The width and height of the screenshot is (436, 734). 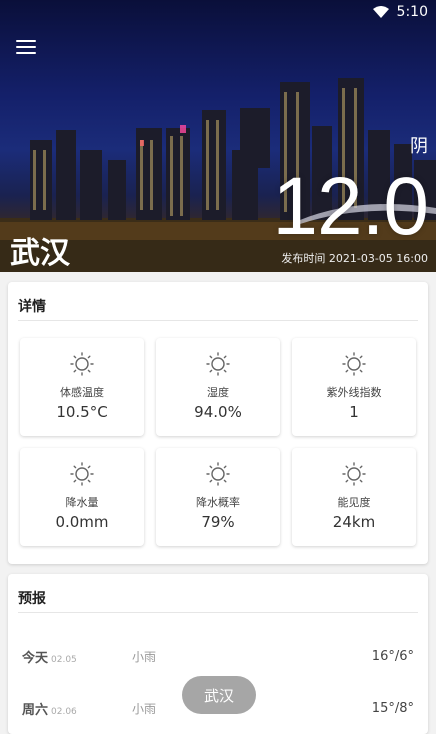 I want to click on forecast-day-name: 周六, so click(x=35, y=710).